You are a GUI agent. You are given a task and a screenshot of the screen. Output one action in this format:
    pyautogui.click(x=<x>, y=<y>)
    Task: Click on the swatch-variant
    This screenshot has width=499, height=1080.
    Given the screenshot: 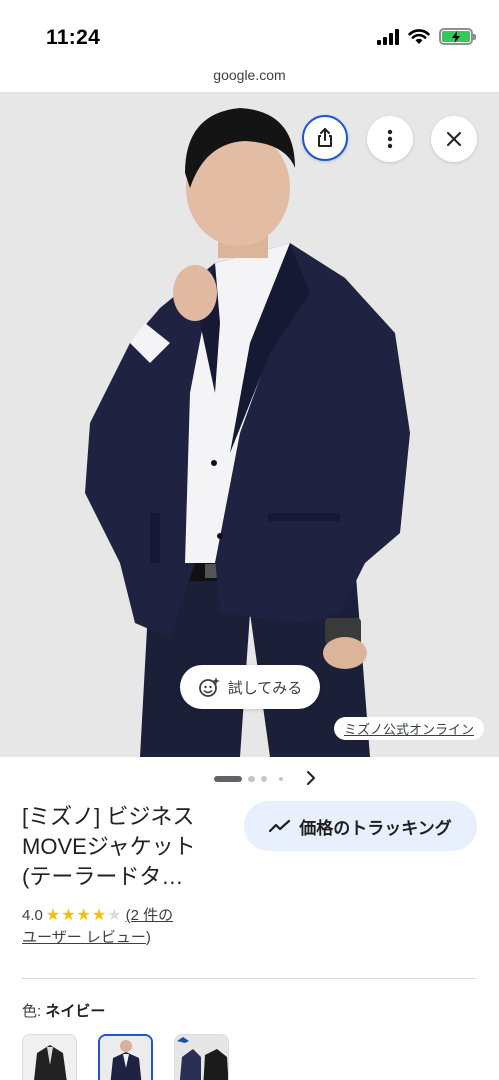 What is the action you would take?
    pyautogui.click(x=201, y=1057)
    